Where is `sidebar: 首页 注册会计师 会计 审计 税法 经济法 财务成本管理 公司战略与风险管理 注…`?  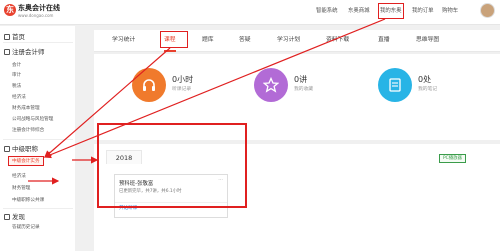 sidebar: 首页 注册会计师 会计 审计 税法 经济法 财务成本管理 公司战略与风险管理 注… is located at coordinates (37, 138).